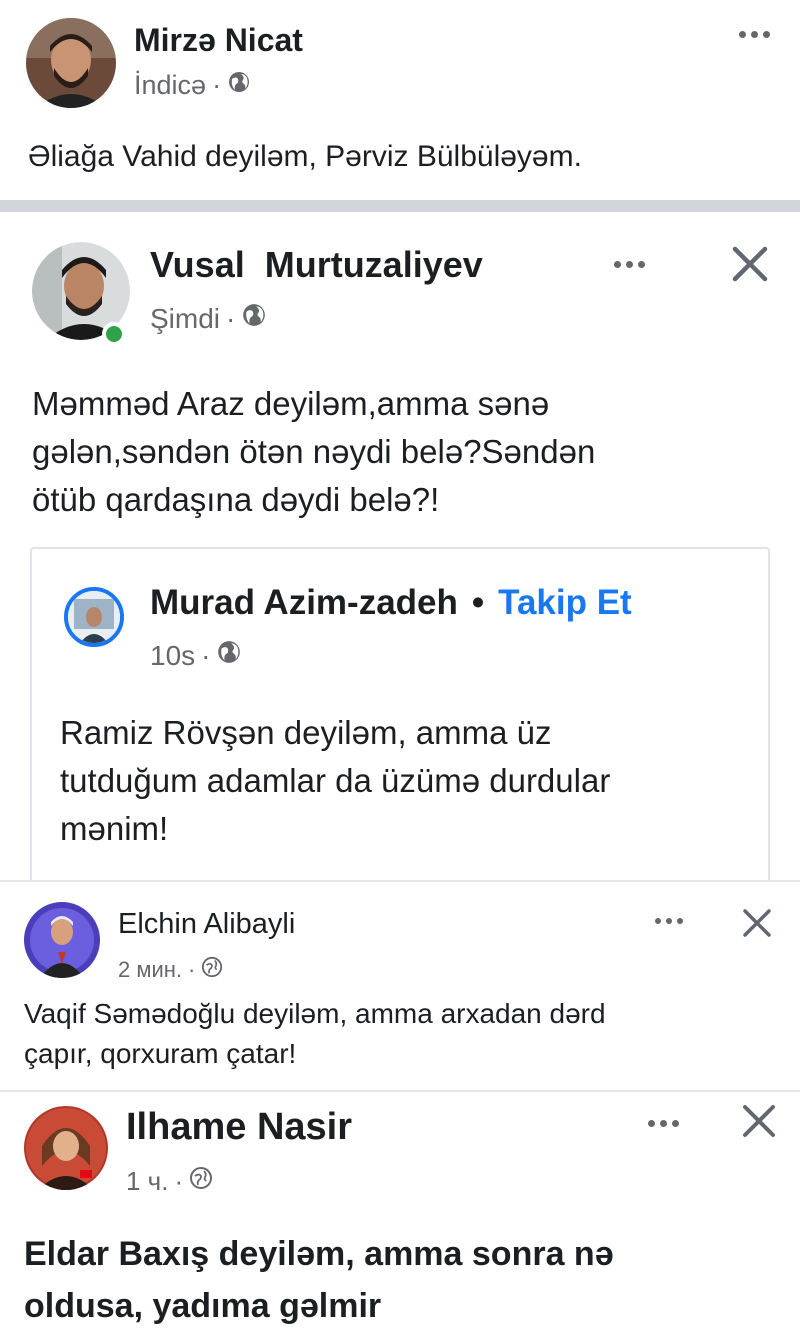  Describe the element at coordinates (150, 970) in the screenshot. I see `post-time: 2 мин.` at that location.